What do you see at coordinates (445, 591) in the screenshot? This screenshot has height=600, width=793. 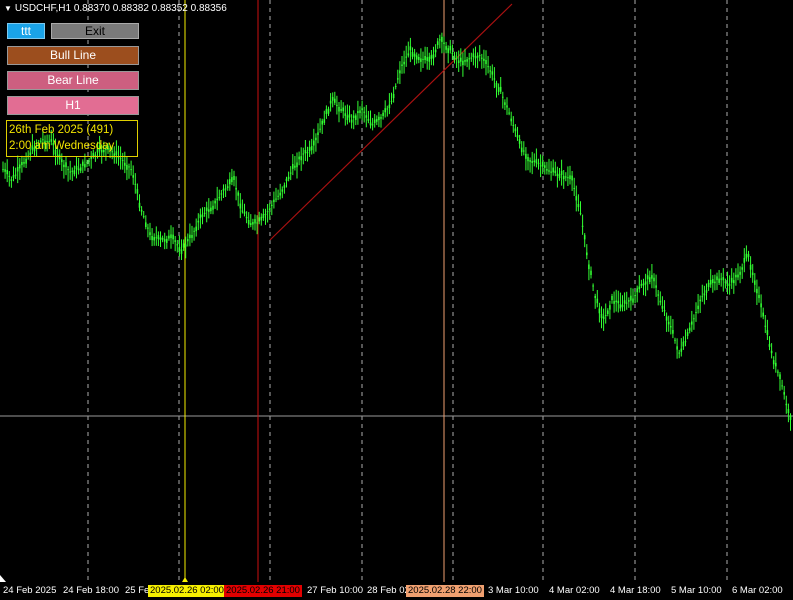 I see `x-axis-tag-orange: 2025.02.28 22:00` at bounding box center [445, 591].